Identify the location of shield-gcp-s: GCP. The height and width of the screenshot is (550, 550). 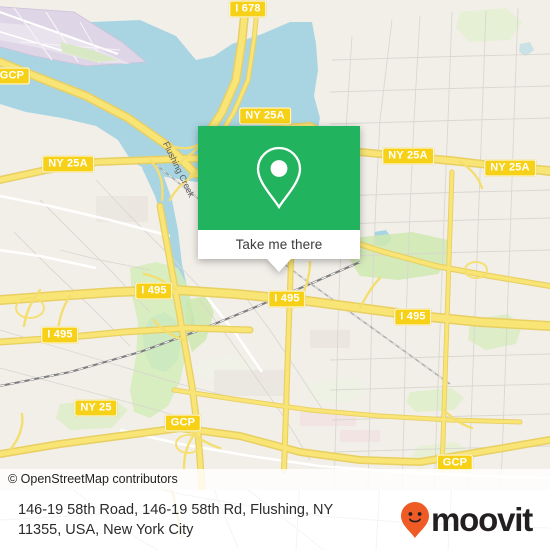
(183, 423).